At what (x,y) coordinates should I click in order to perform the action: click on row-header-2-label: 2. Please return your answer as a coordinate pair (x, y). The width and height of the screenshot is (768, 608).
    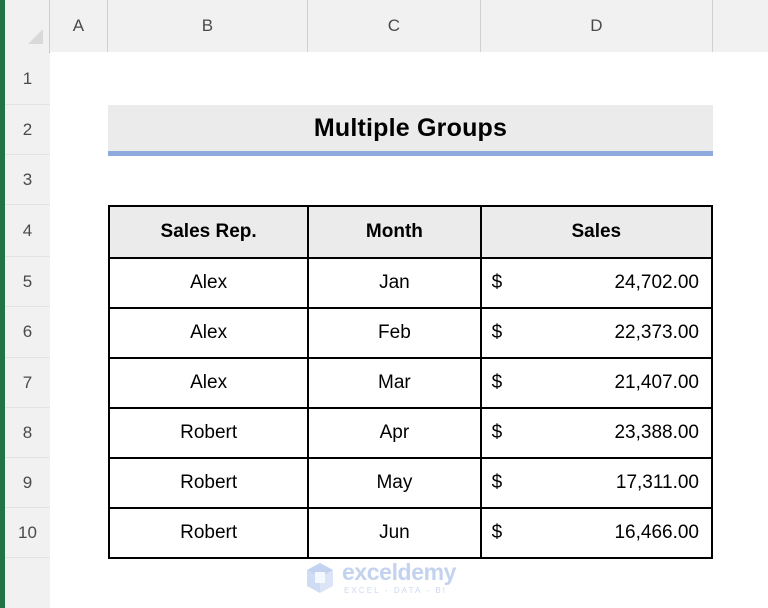
    Looking at the image, I should click on (27, 129).